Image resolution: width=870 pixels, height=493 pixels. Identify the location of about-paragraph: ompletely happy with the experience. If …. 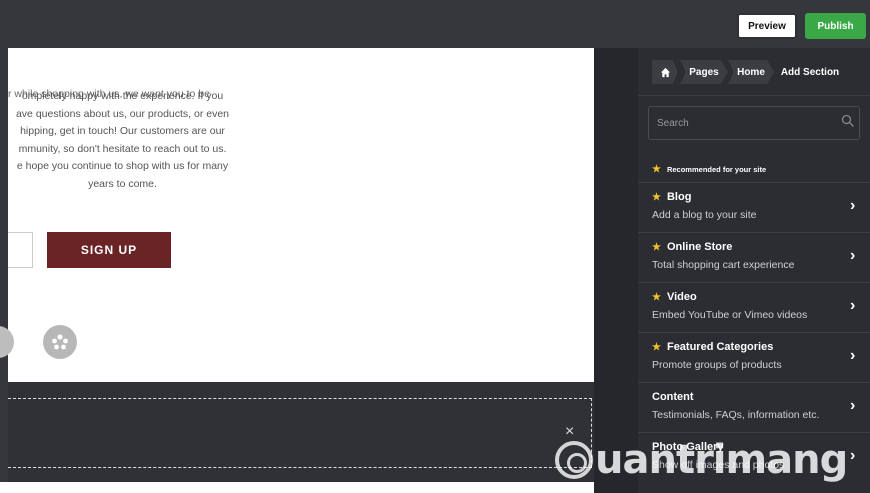
(122, 140).